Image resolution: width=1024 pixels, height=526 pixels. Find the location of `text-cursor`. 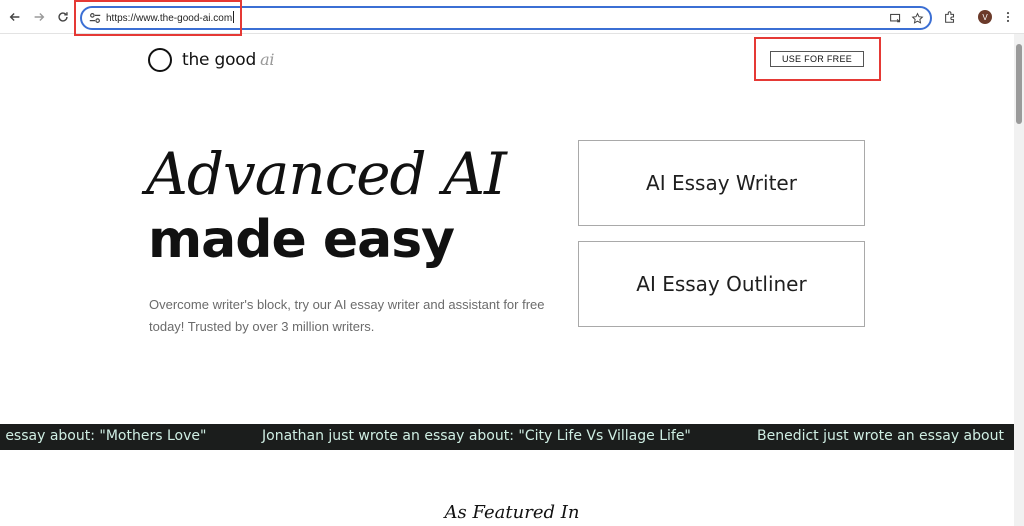

text-cursor is located at coordinates (234, 17).